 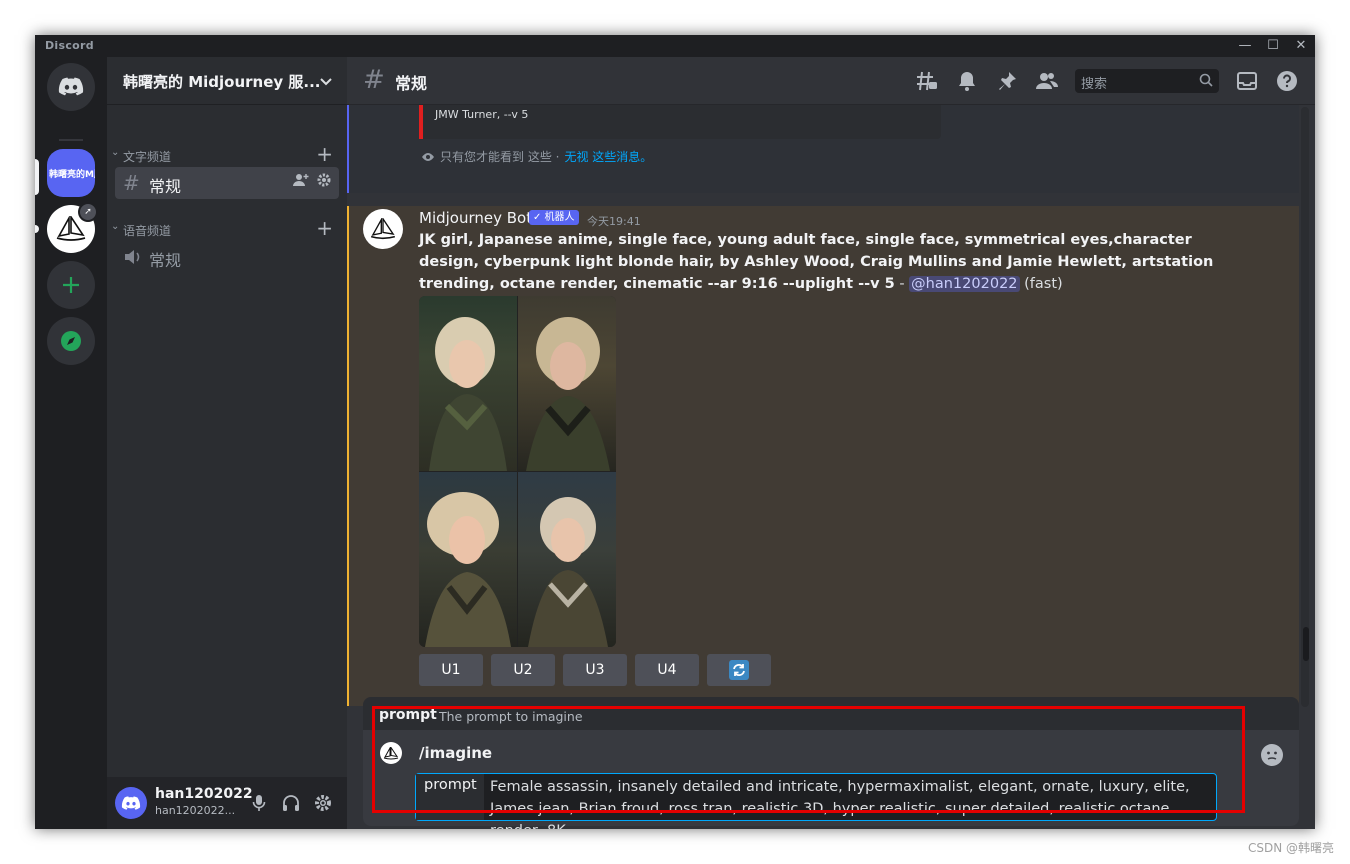 What do you see at coordinates (675, 46) in the screenshot?
I see `title-bar: Discord — ☐ ✕` at bounding box center [675, 46].